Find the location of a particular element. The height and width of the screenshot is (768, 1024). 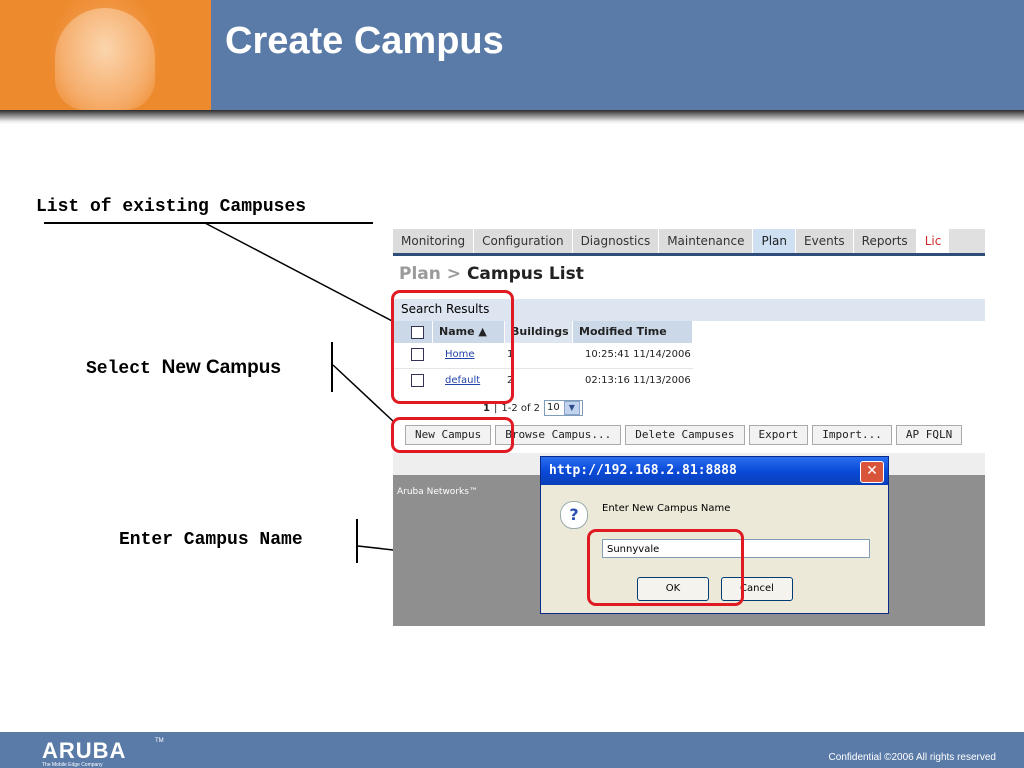

header-shadow is located at coordinates (512, 117).